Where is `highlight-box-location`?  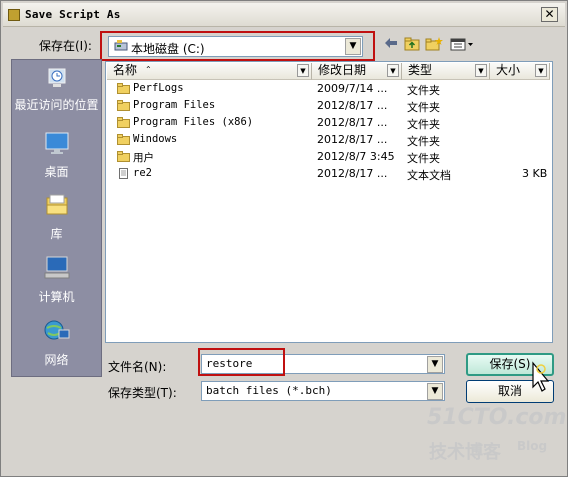 highlight-box-location is located at coordinates (237, 46).